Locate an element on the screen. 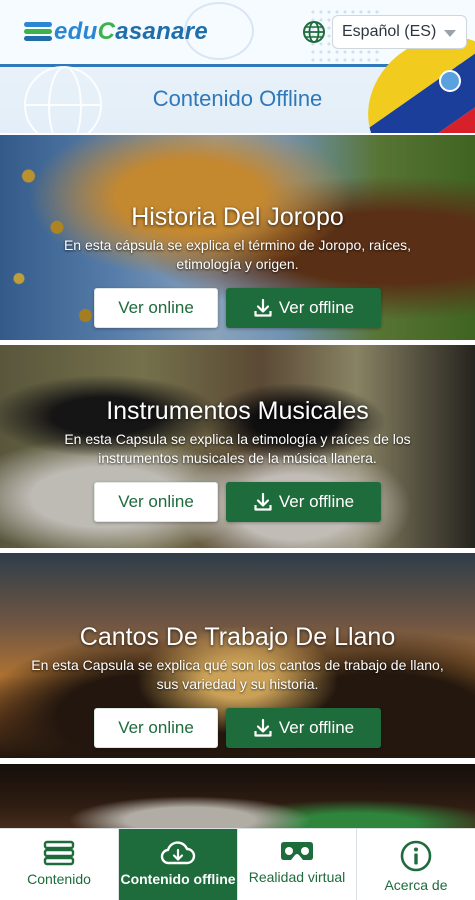  card-image-overlay is located at coordinates (237, 799).